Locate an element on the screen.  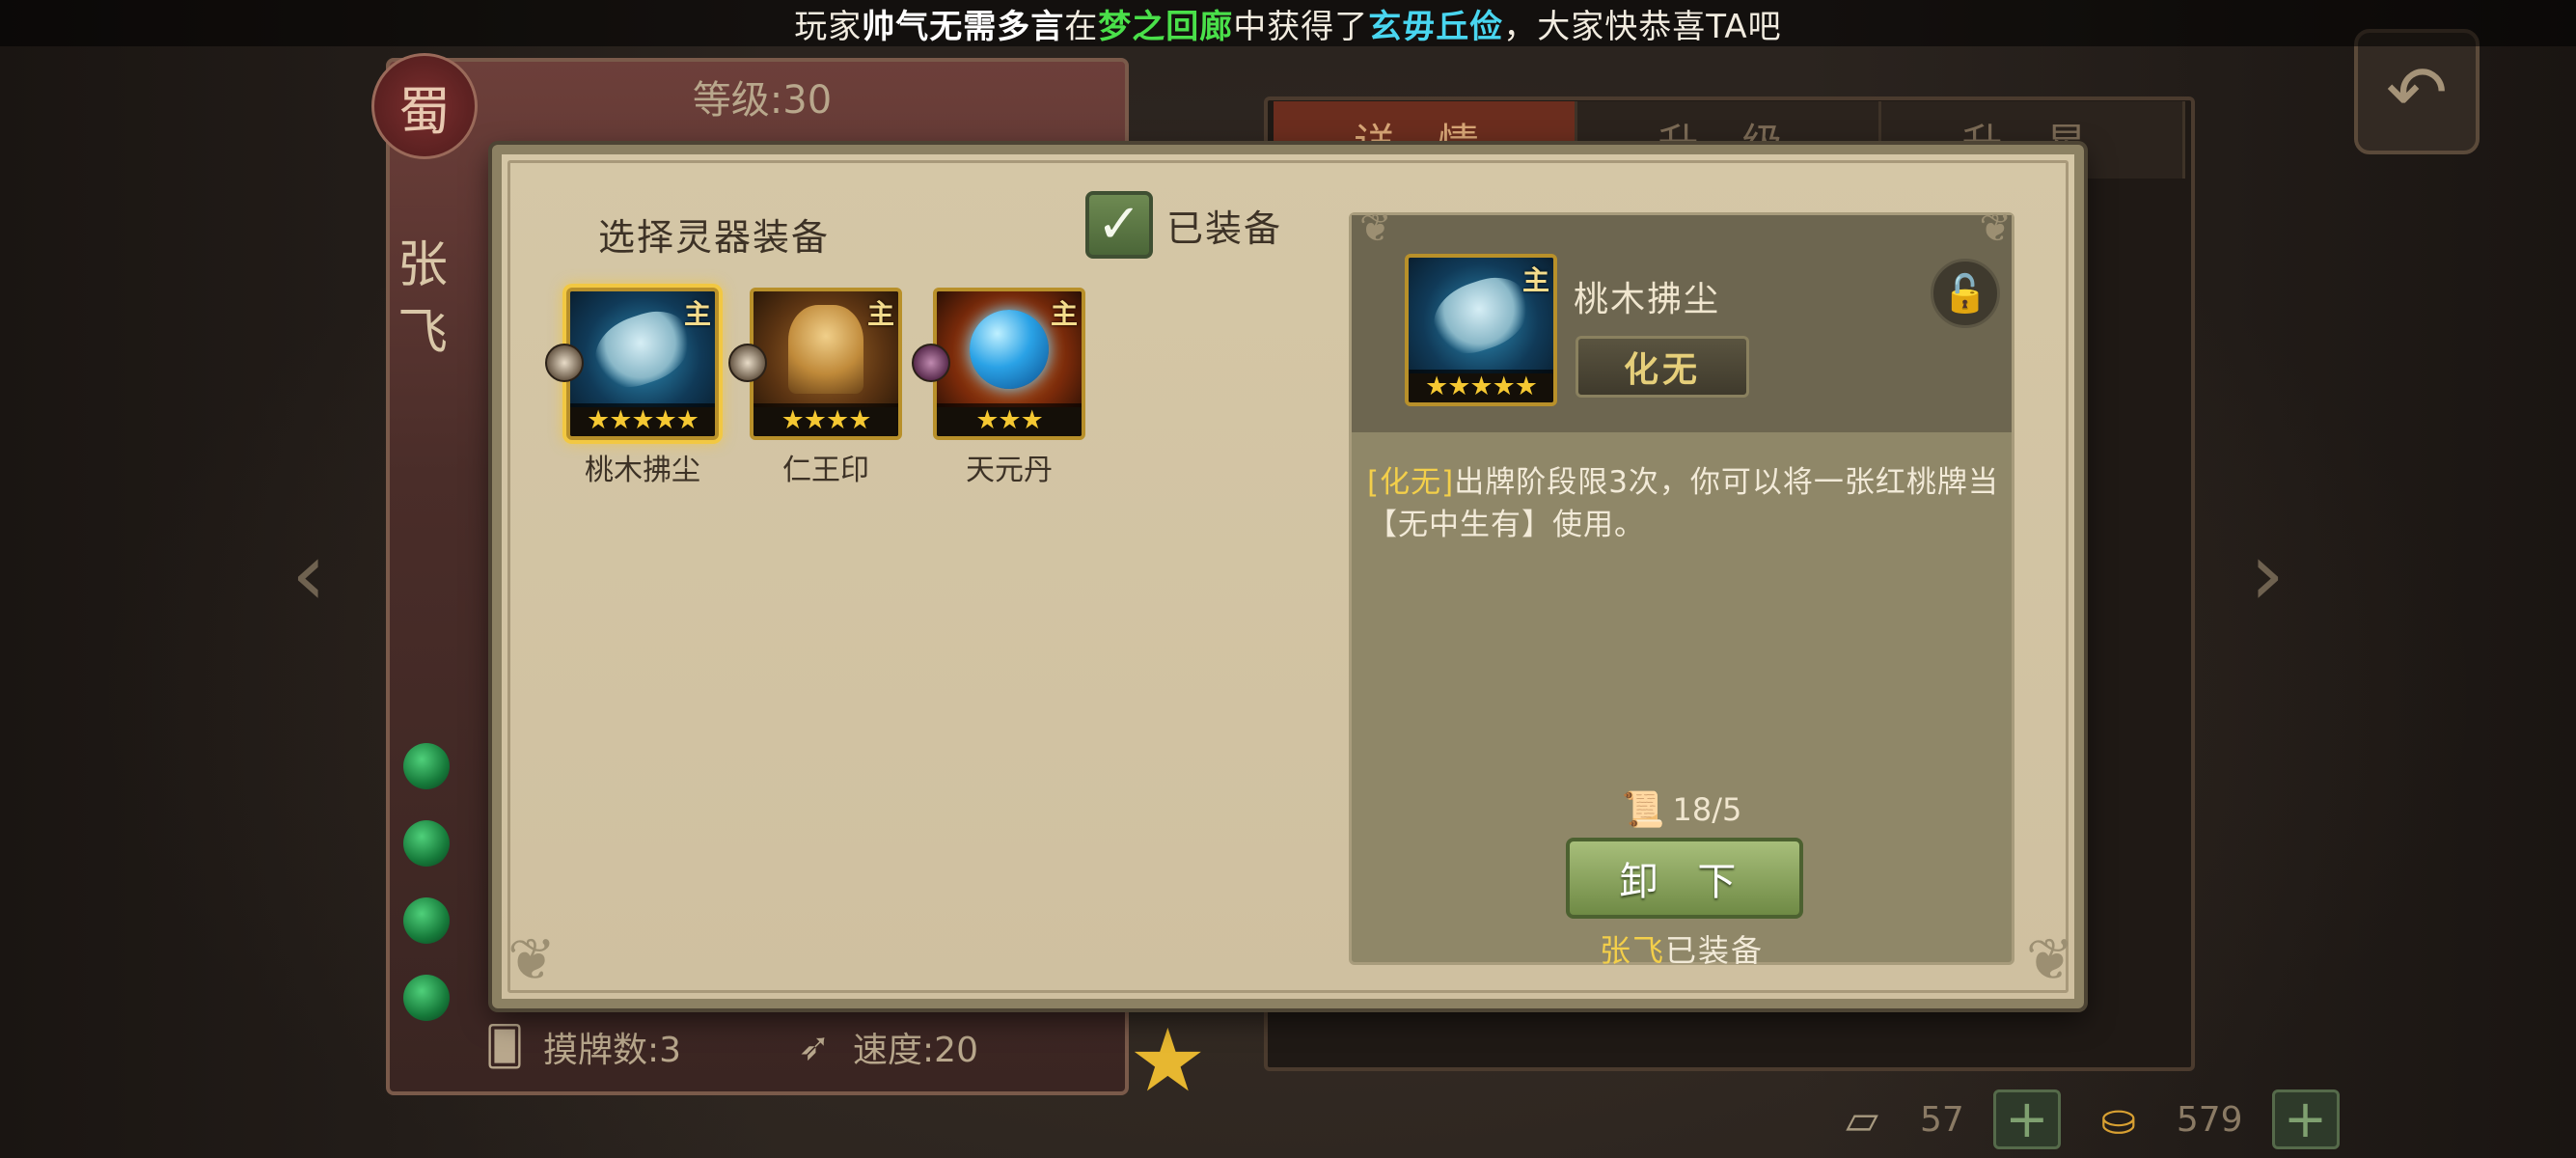
fragment-progress: 📜 18/5 is located at coordinates (1682, 809).